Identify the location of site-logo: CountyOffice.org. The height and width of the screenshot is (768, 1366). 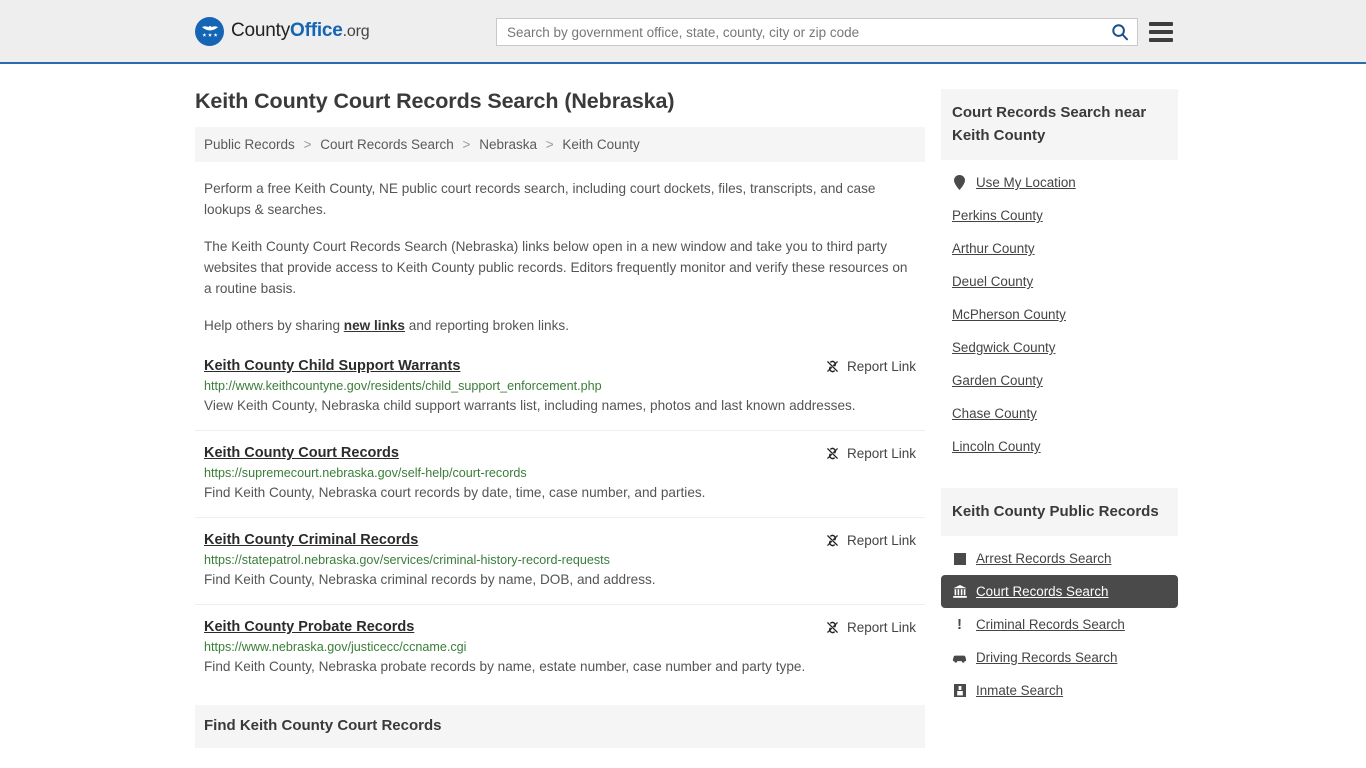
(282, 31).